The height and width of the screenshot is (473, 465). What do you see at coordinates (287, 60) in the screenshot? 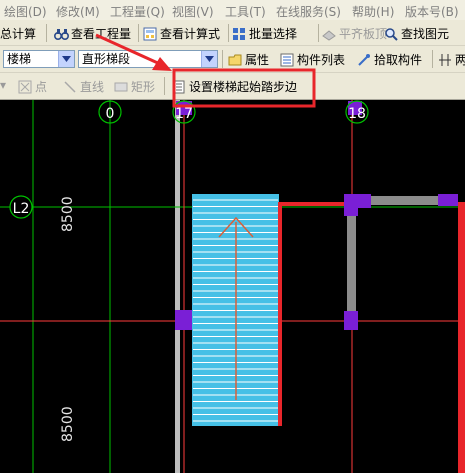
I see `list-icon` at bounding box center [287, 60].